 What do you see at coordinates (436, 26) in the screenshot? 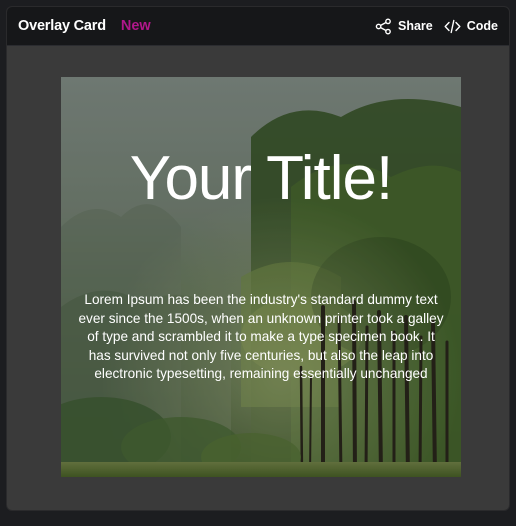
I see `header-actions: Share Code` at bounding box center [436, 26].